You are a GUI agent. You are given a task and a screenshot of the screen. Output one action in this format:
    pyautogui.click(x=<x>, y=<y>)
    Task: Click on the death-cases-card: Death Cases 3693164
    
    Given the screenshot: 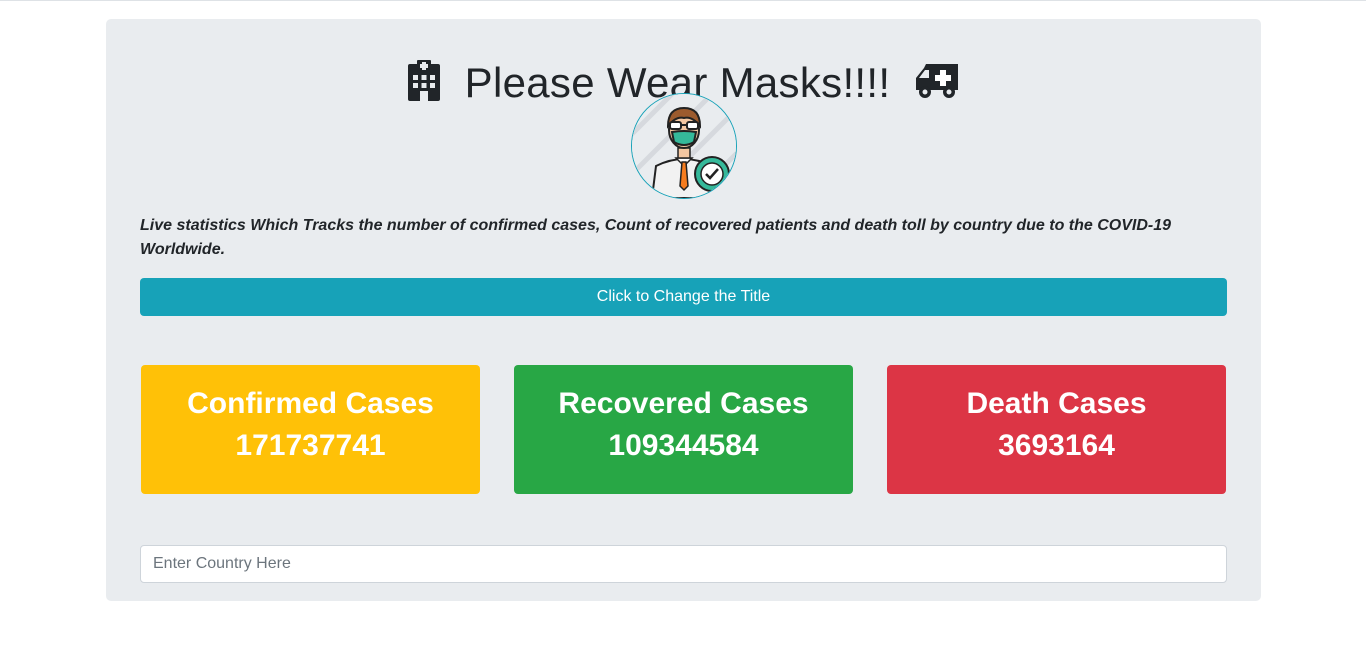 What is the action you would take?
    pyautogui.click(x=1056, y=429)
    